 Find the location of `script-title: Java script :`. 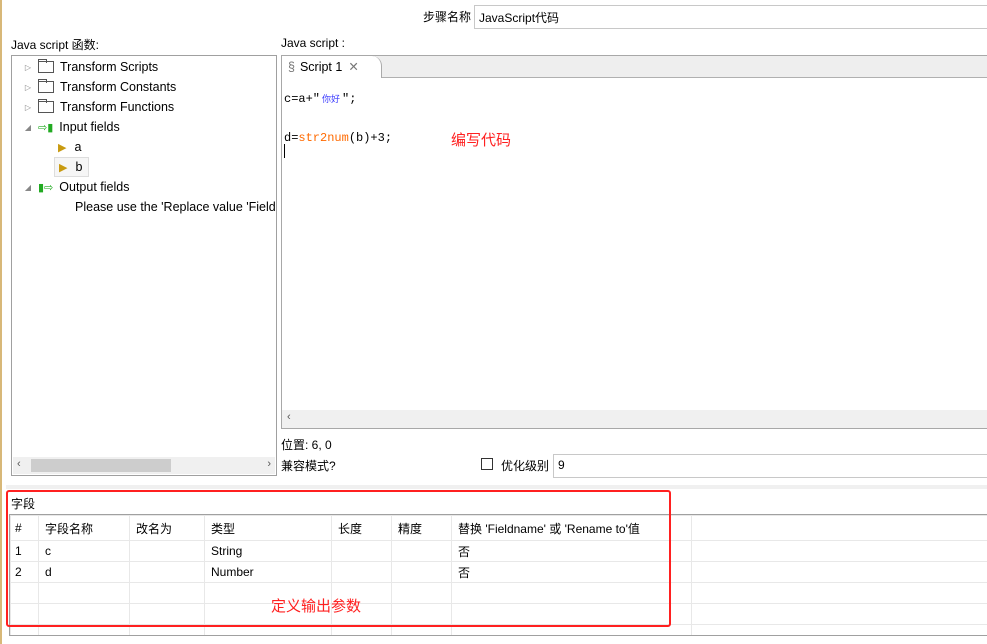

script-title: Java script : is located at coordinates (313, 43).